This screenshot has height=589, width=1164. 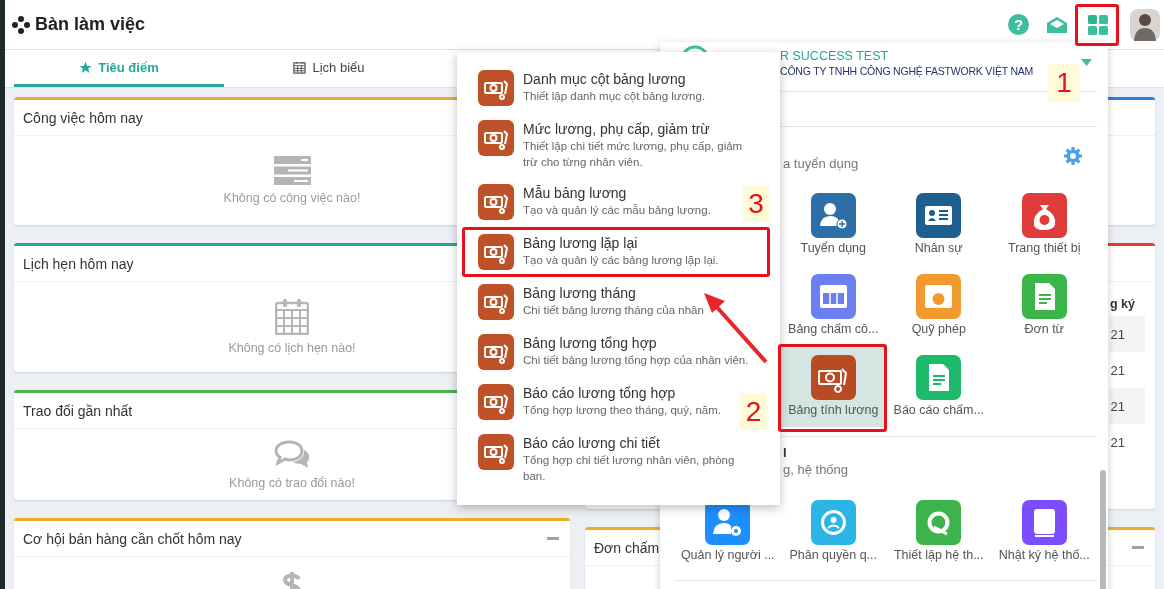 What do you see at coordinates (938, 248) in the screenshot?
I see `app-label: Nhân sự` at bounding box center [938, 248].